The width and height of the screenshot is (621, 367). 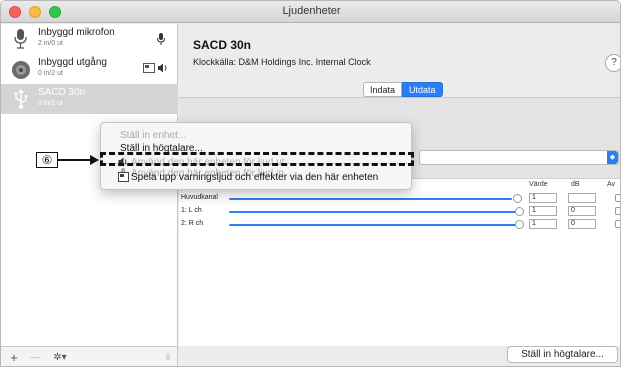 What do you see at coordinates (89, 69) in the screenshot?
I see `device-item-builtin-output: Inbyggd utgång 0 in/2 ut` at bounding box center [89, 69].